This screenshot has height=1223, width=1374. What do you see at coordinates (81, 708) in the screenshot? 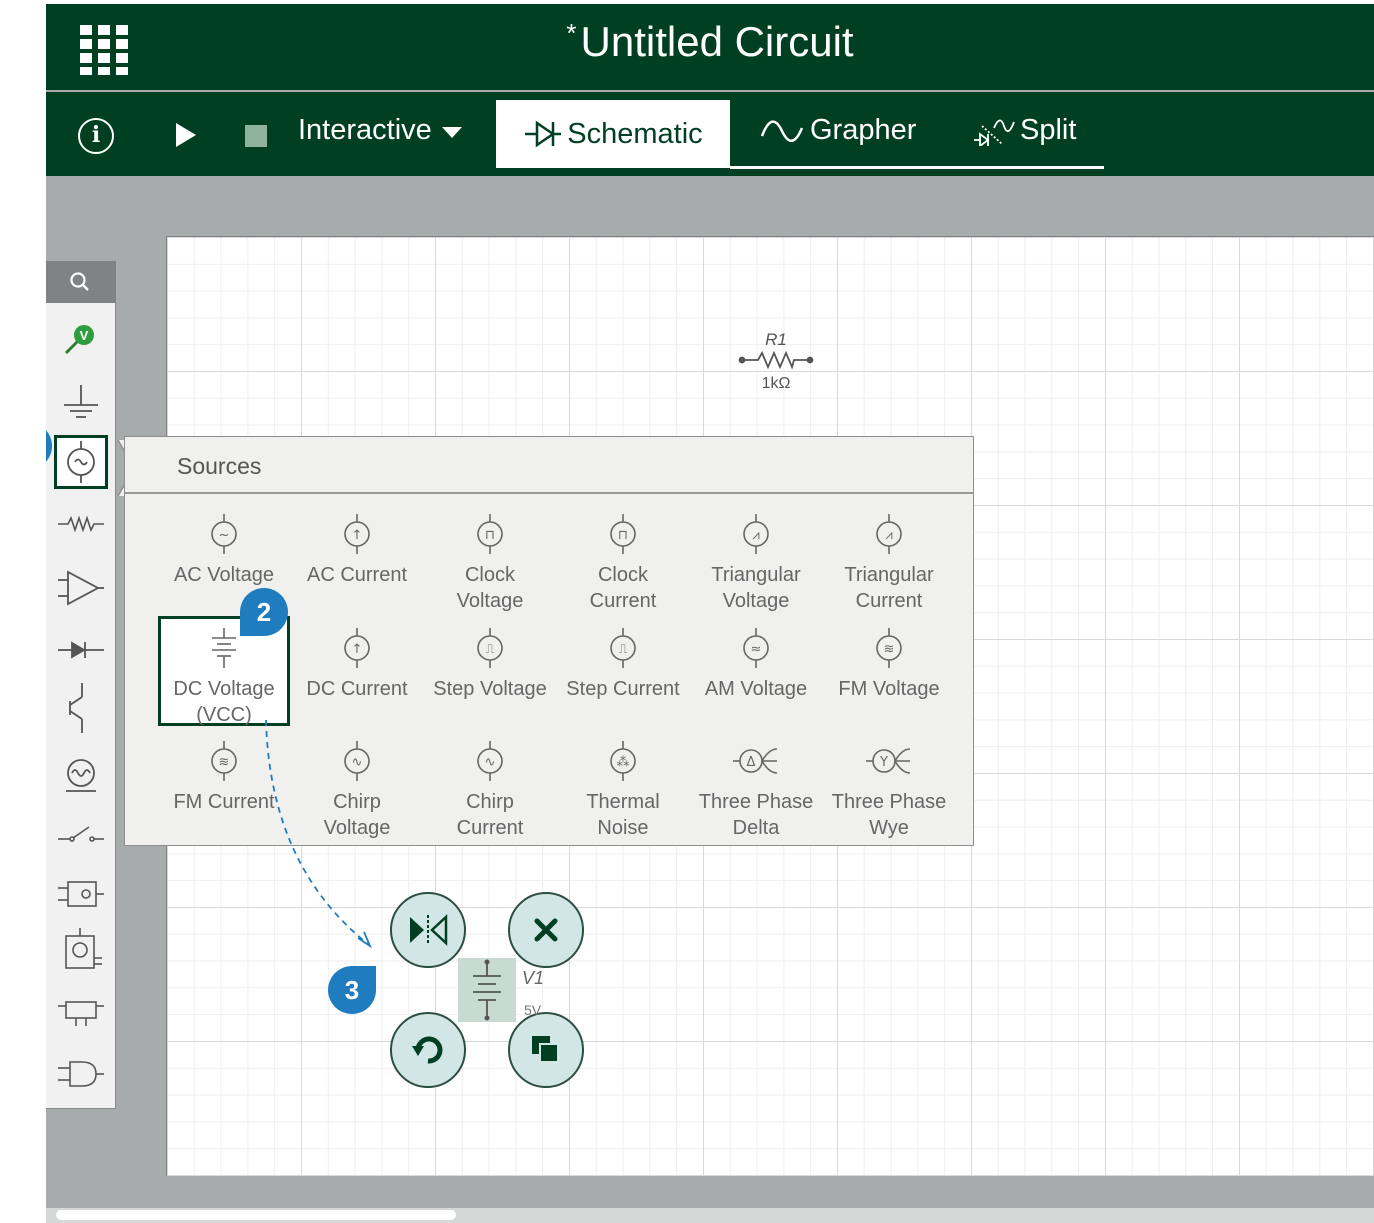
I see `transistor-icon` at bounding box center [81, 708].